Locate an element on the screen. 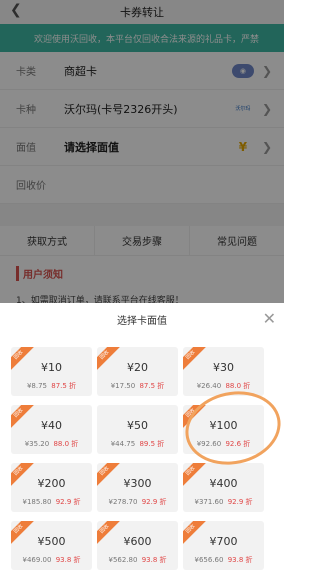 The image size is (320, 570). face-value-option-30: 回收 ¥30 ¥26.40 88.0 折 is located at coordinates (223, 371).